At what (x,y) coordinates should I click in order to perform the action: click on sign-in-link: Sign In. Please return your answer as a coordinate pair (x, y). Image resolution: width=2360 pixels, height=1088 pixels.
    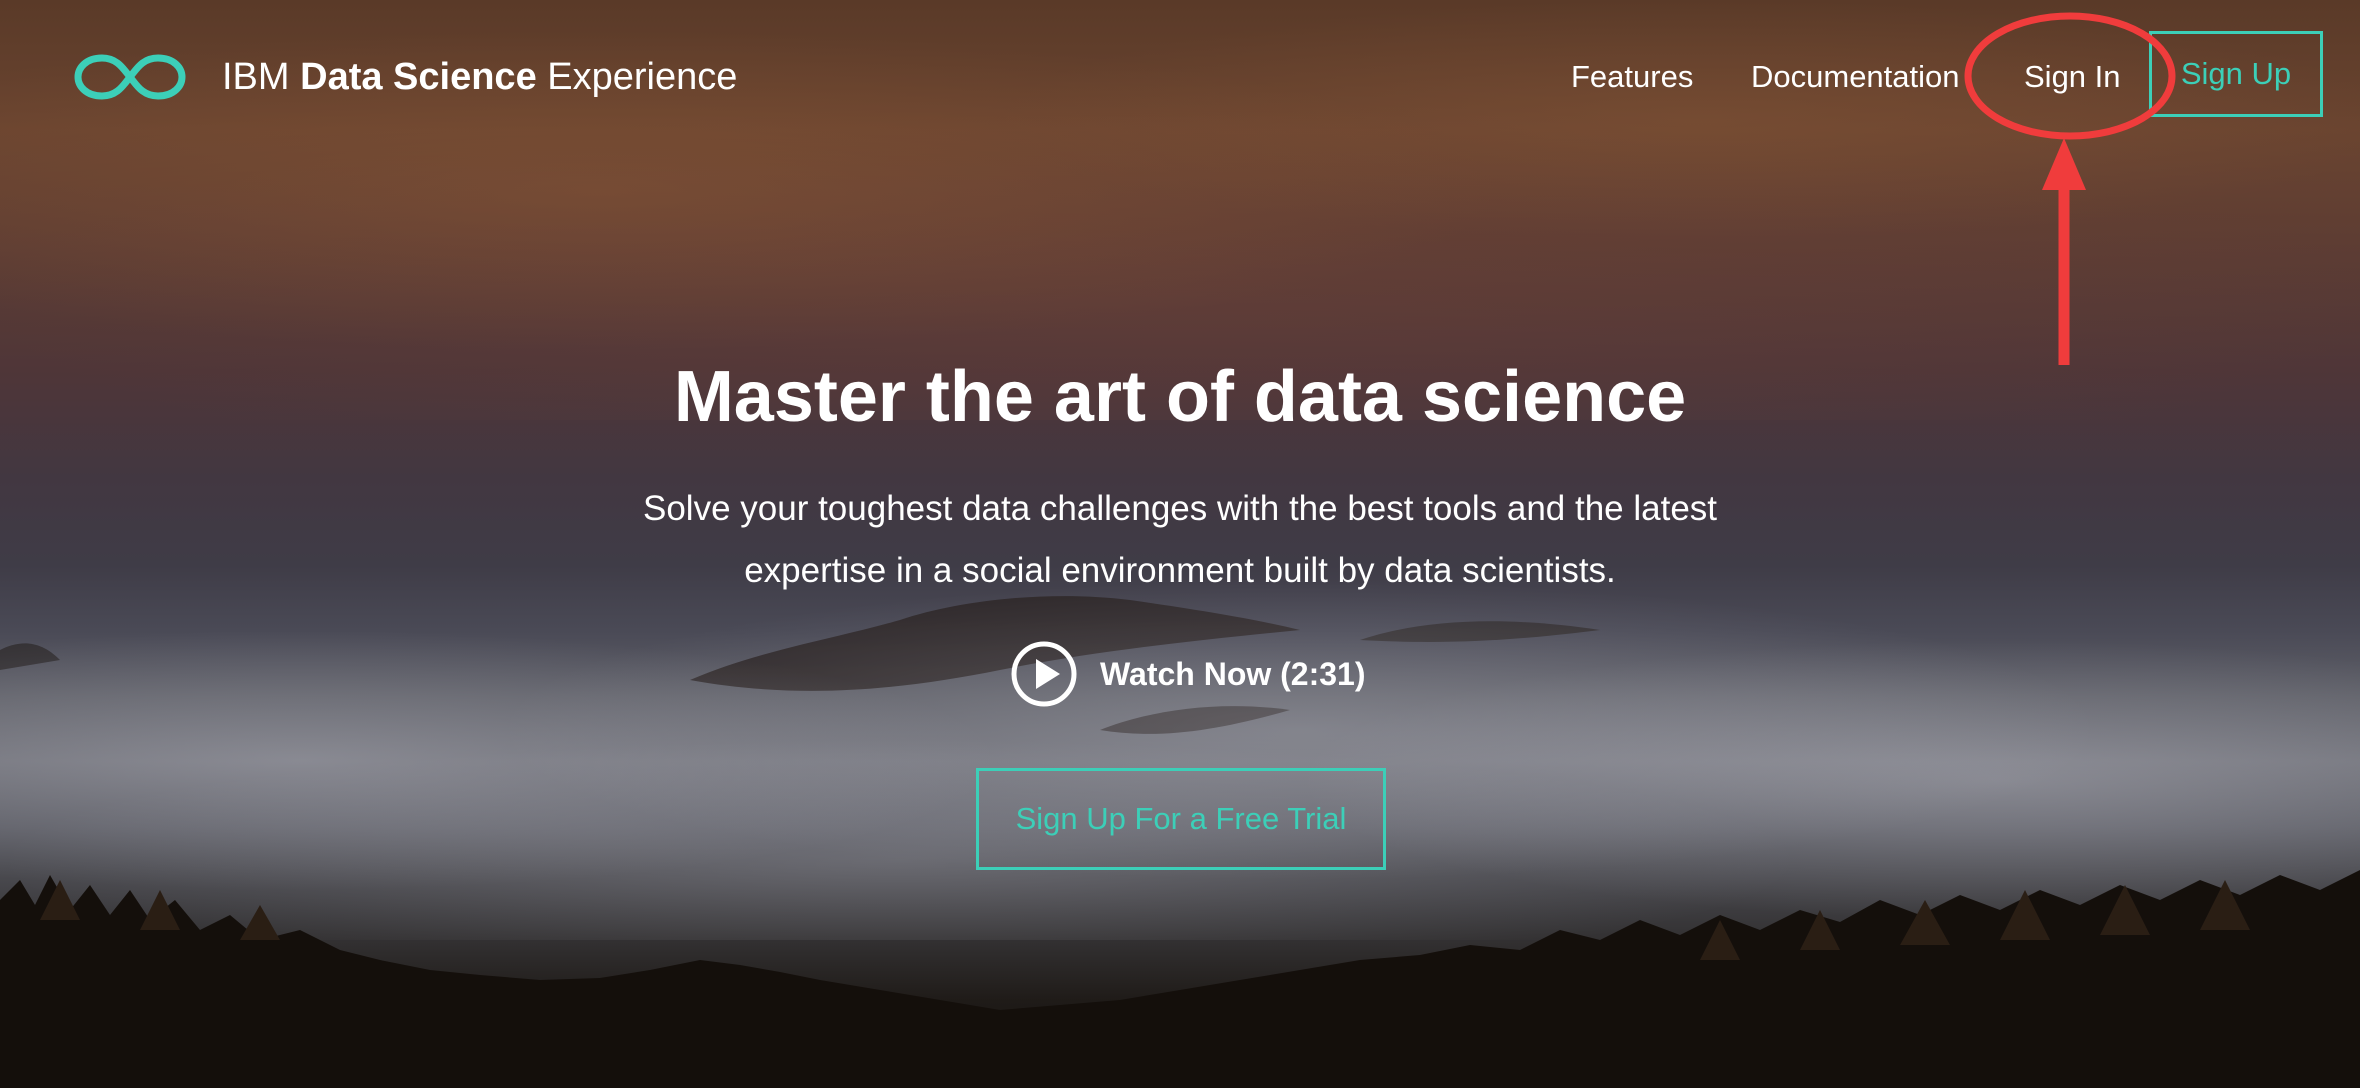
    Looking at the image, I should click on (2072, 77).